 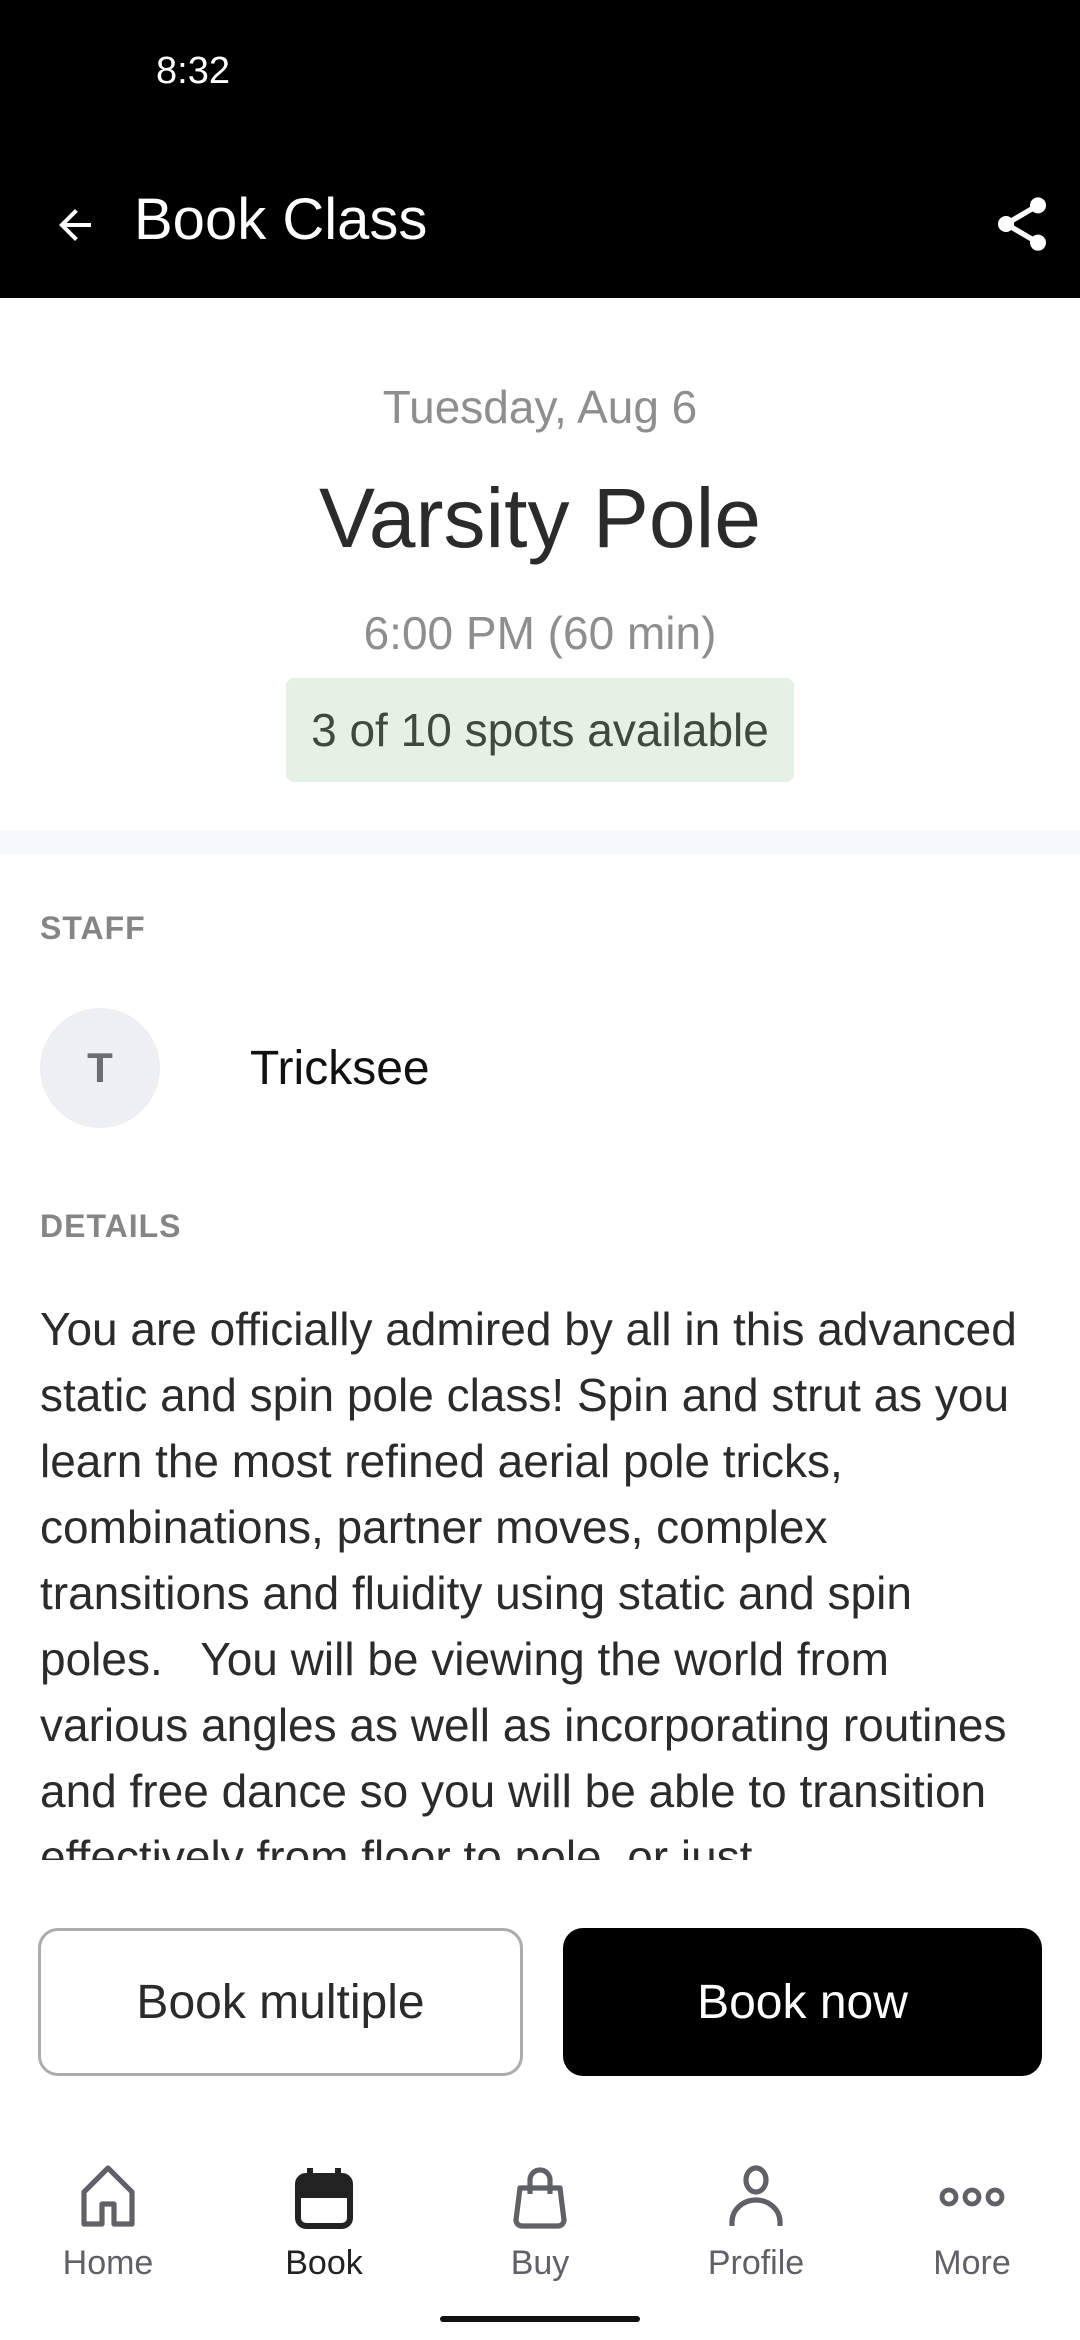 I want to click on back-button, so click(x=75, y=225).